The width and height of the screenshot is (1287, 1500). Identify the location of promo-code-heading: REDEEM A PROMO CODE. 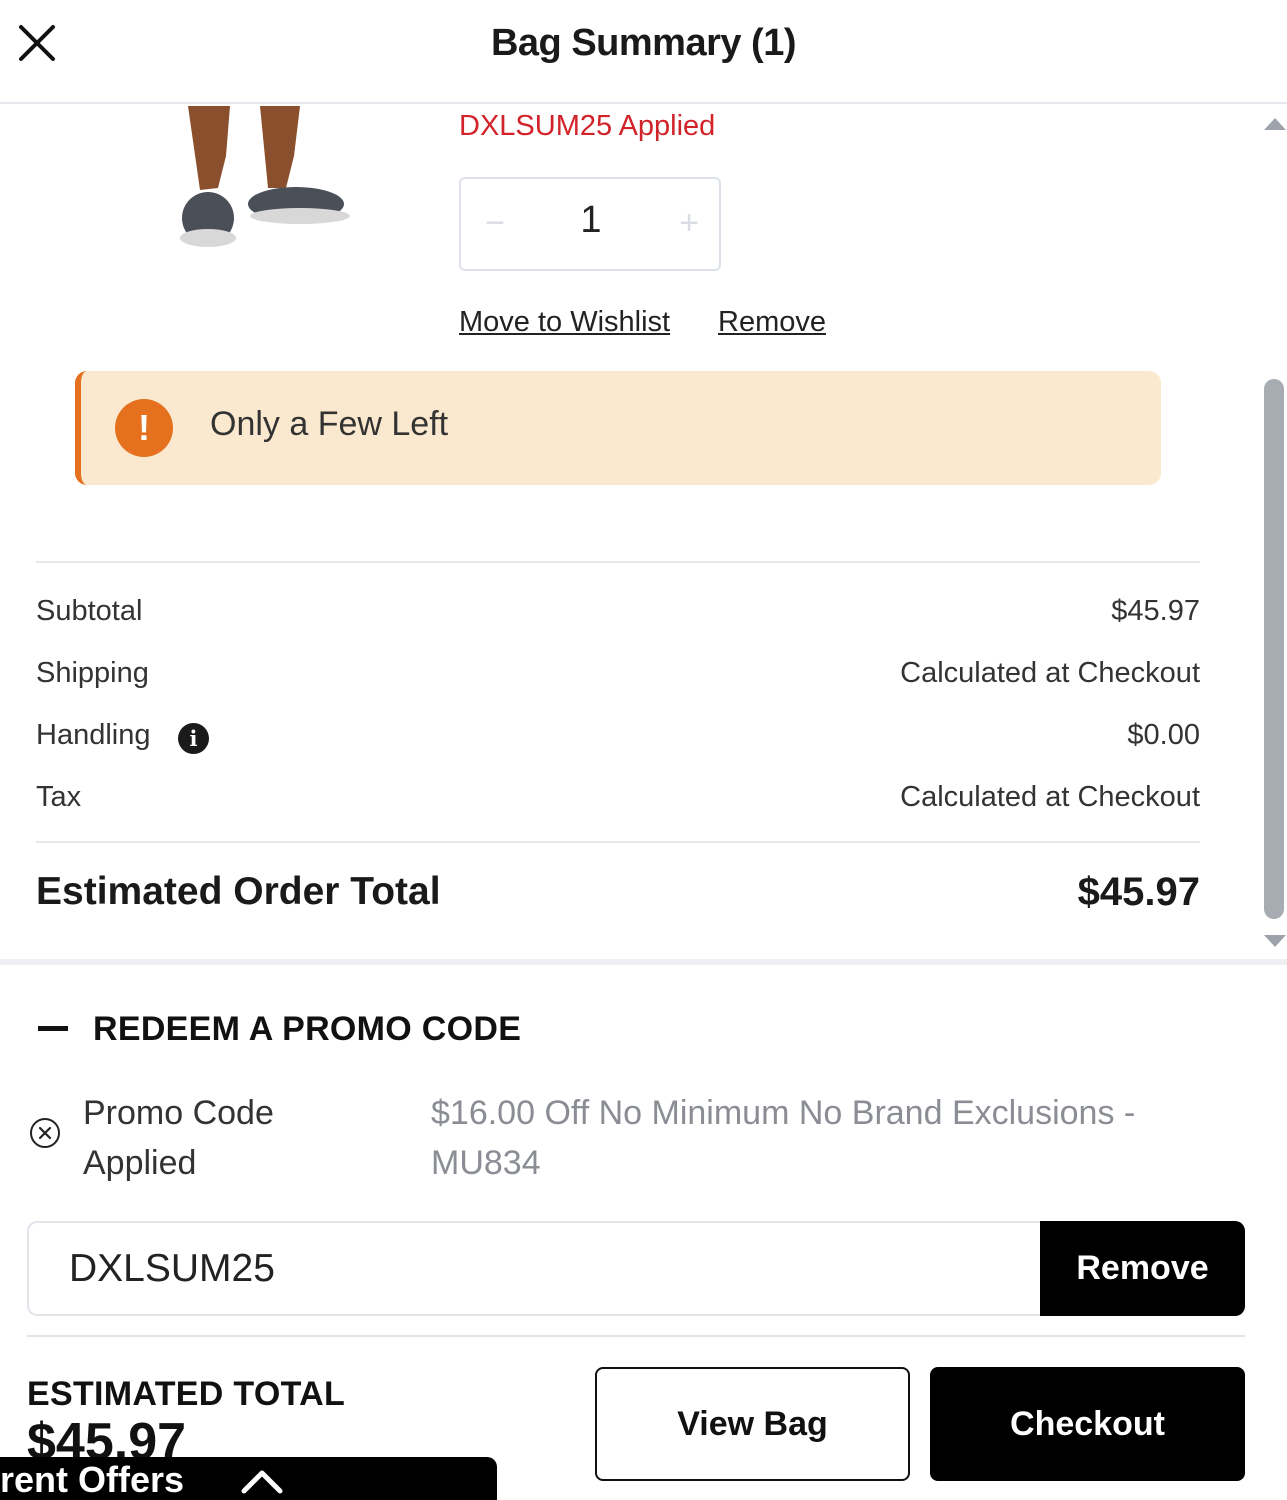
(307, 1029).